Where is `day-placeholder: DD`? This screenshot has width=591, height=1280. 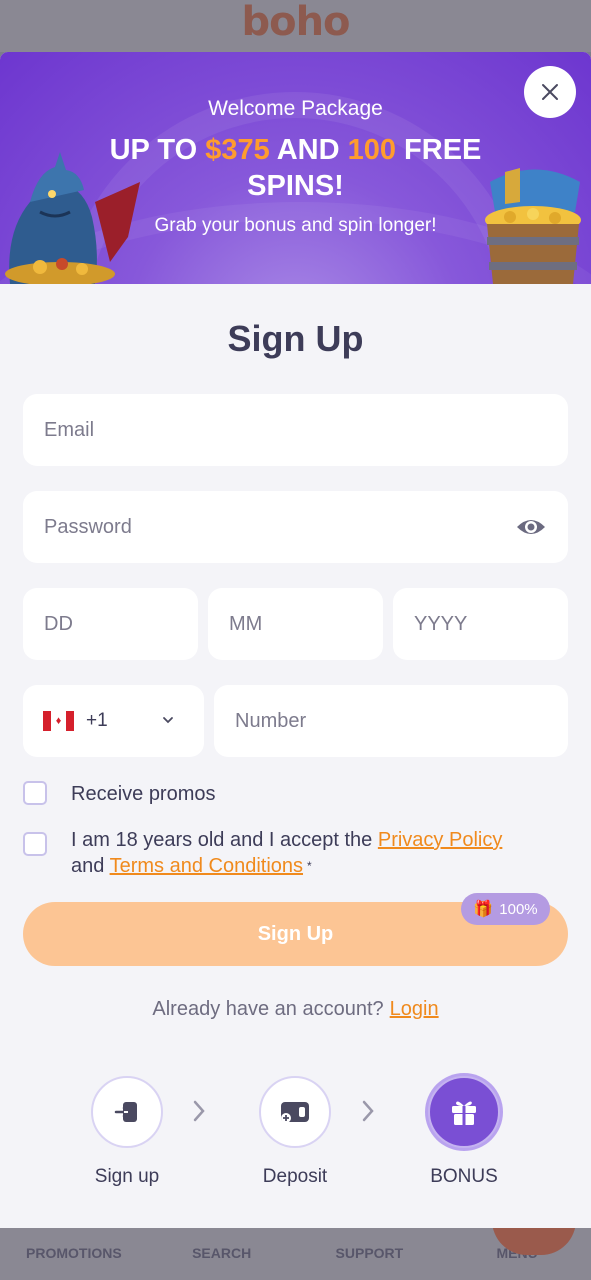 day-placeholder: DD is located at coordinates (58, 623).